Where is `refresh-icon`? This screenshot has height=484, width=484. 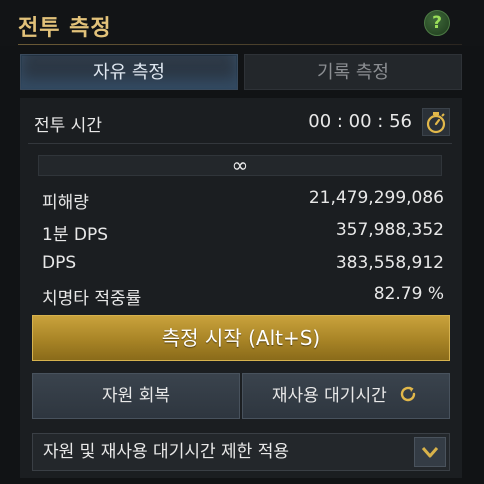
refresh-icon is located at coordinates (408, 394).